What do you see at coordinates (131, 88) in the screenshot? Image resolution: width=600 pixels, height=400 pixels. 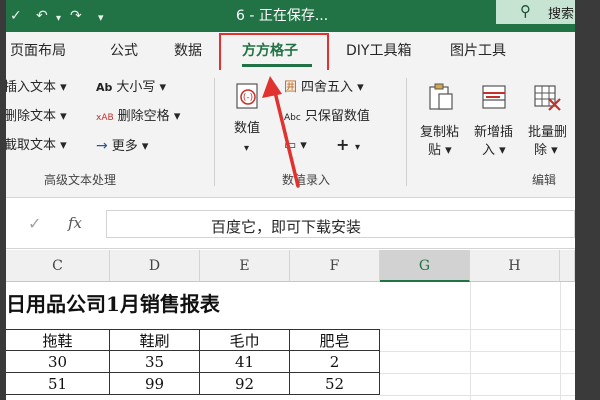 I see `case-button: Ab 大小写 ▾` at bounding box center [131, 88].